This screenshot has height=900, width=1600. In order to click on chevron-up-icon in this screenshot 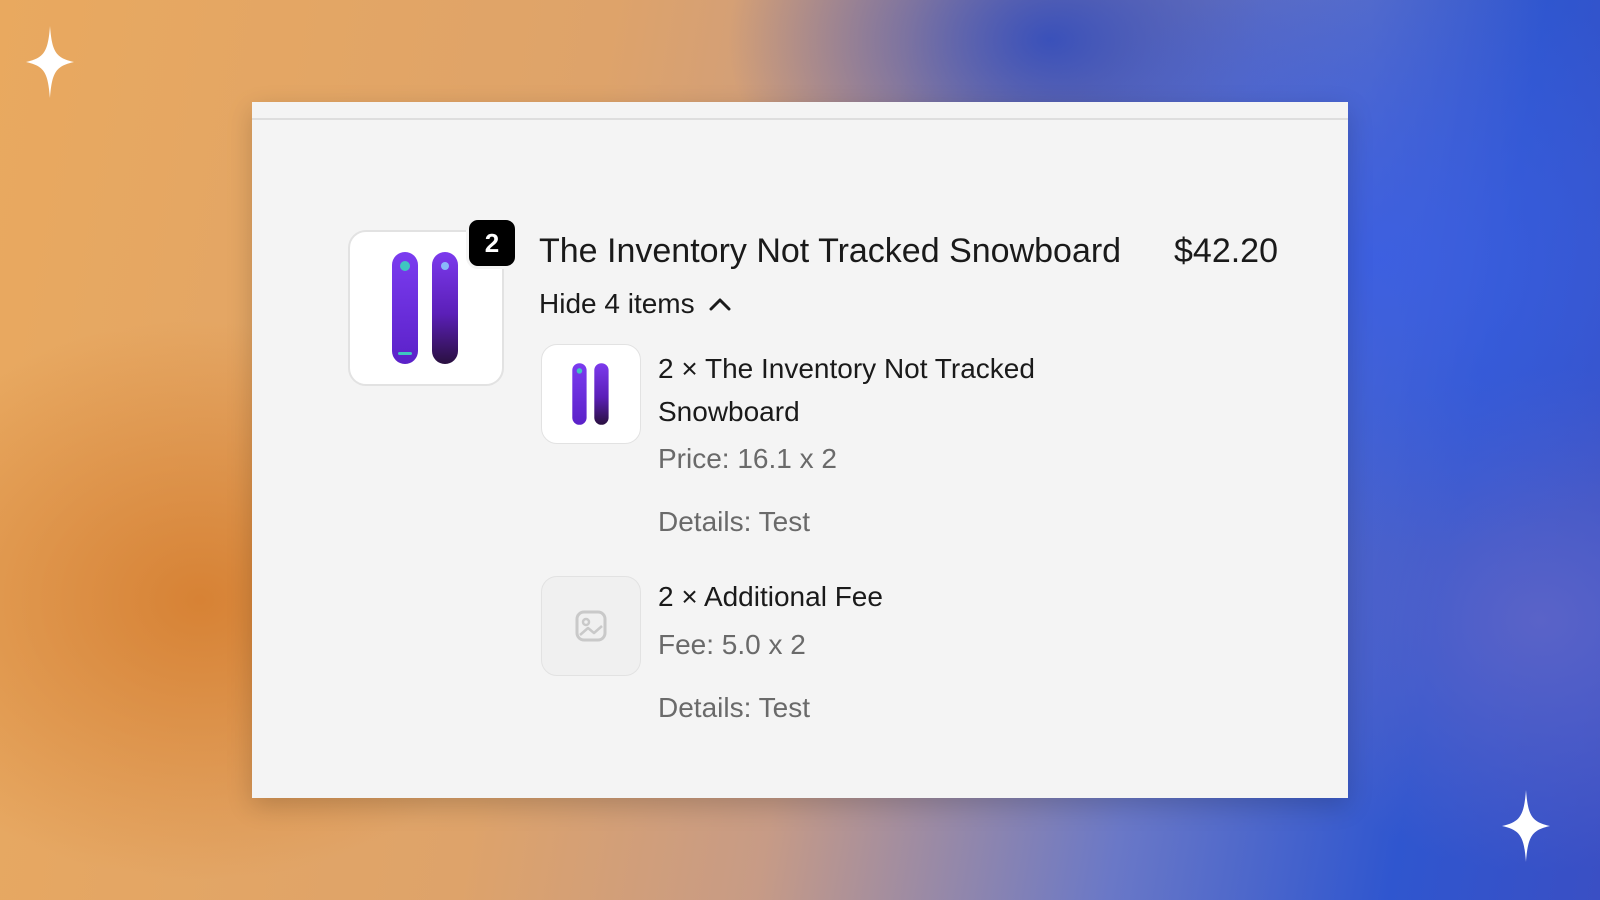, I will do `click(720, 304)`.